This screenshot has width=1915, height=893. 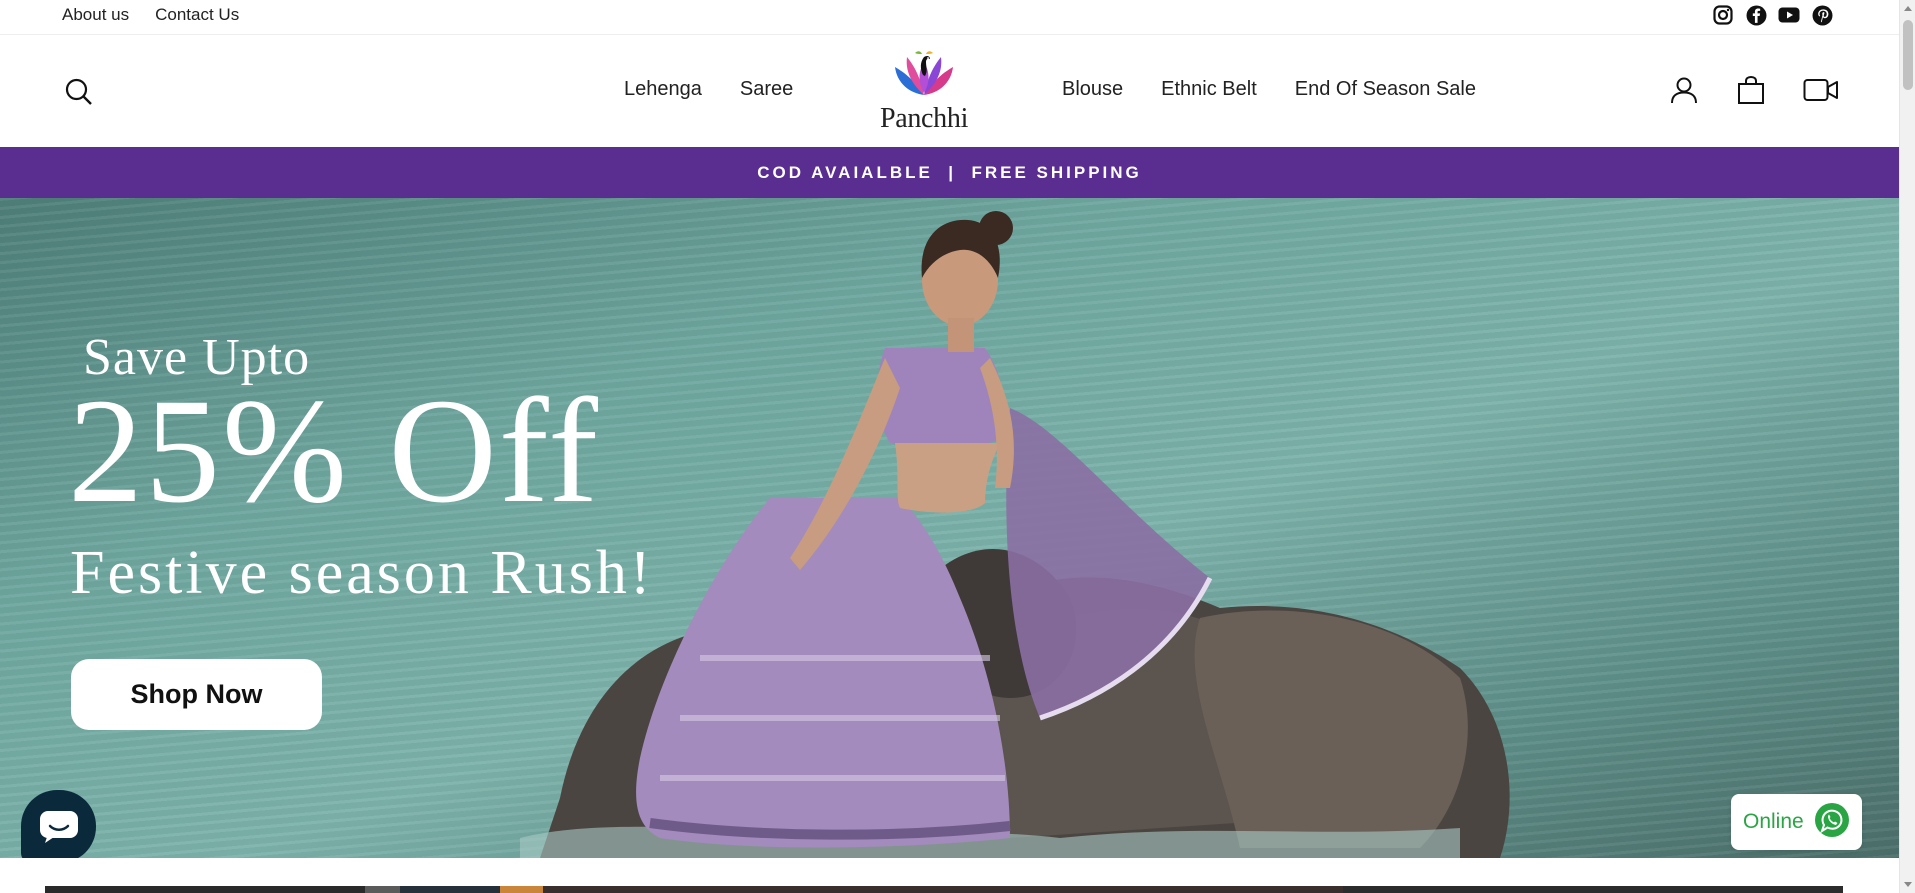 I want to click on announcement-text: COD AVAIALBLE | FREE SHIPPING, so click(x=949, y=172).